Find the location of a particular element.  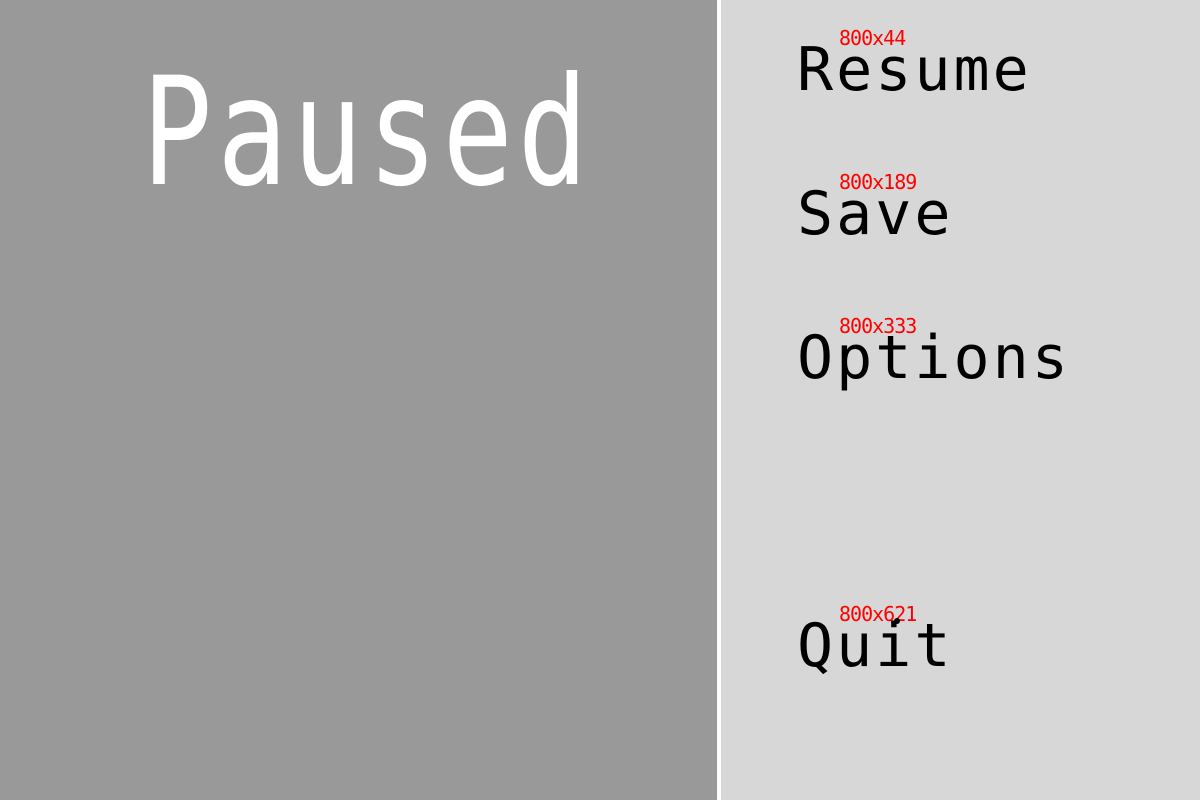

quit-coord-tag: 800x621 is located at coordinates (878, 614).